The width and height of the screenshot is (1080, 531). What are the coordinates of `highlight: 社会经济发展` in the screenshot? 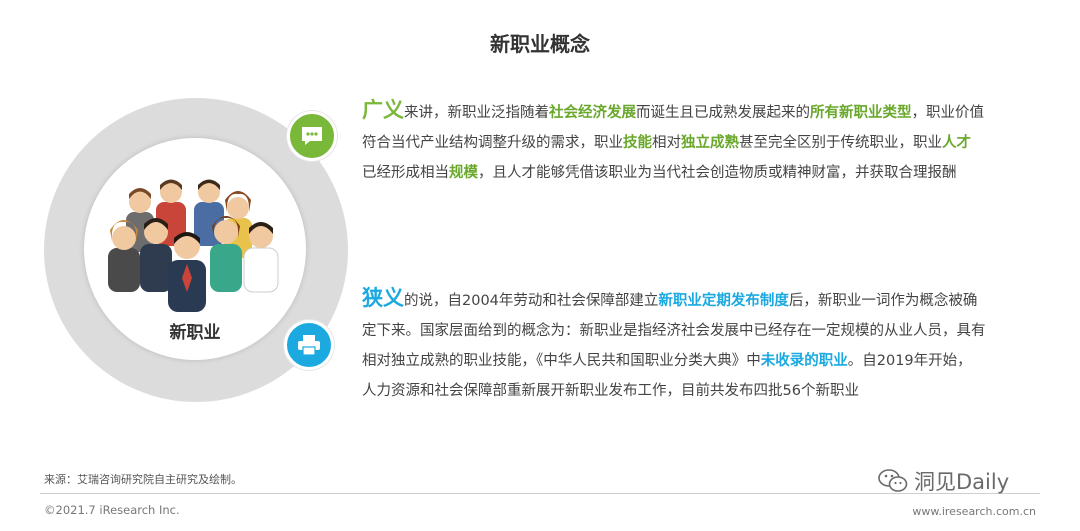 It's located at (592, 113).